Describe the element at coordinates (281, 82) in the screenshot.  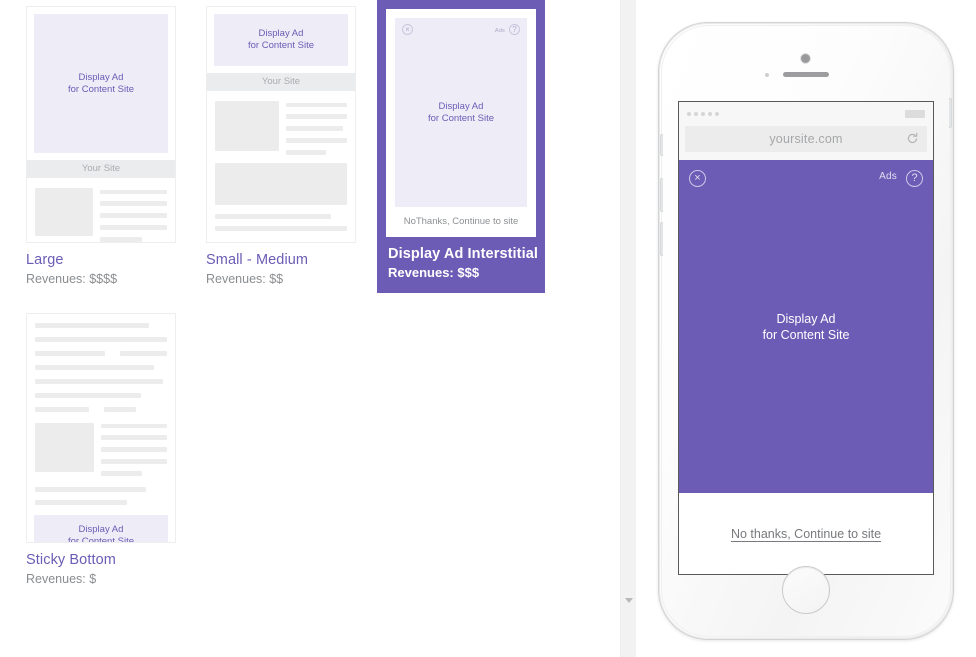
I see `your-site-bar: Your Site` at that location.